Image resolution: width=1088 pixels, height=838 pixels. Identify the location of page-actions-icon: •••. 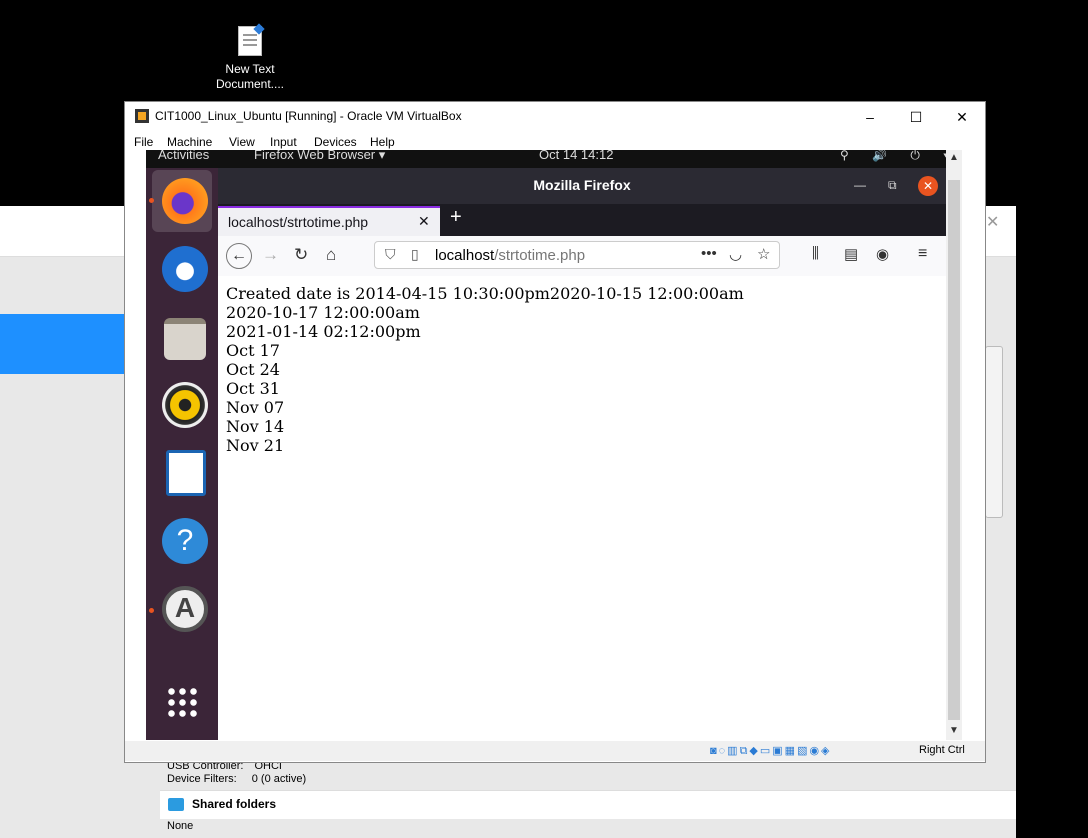
(709, 253).